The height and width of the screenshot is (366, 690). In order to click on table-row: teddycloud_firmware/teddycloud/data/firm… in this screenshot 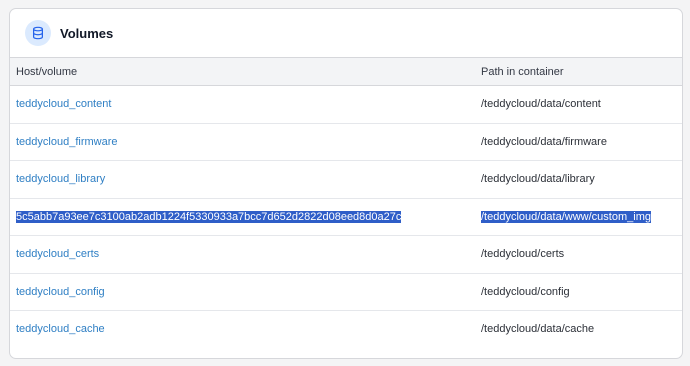, I will do `click(346, 142)`.